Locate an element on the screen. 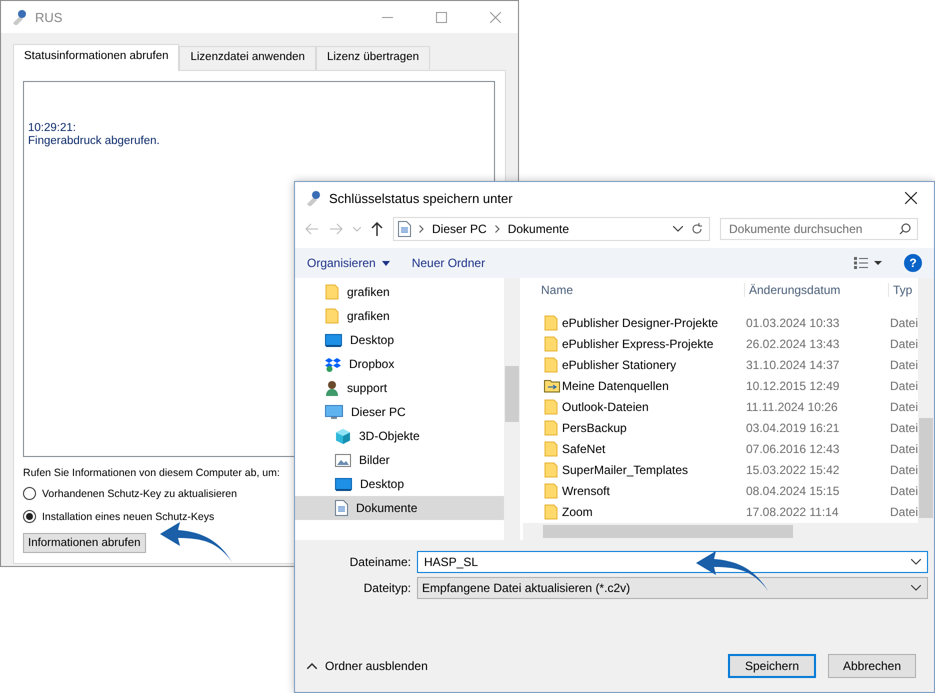 This screenshot has width=935, height=693. fetch-info-button: Informationen abrufen is located at coordinates (84, 543).